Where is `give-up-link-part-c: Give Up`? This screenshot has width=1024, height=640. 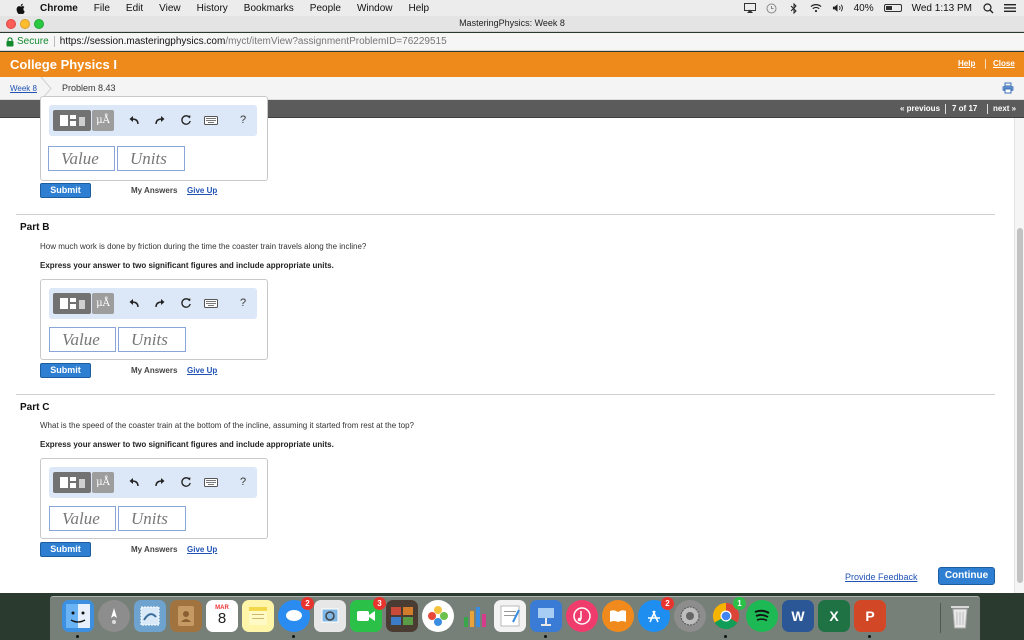 give-up-link-part-c: Give Up is located at coordinates (202, 549).